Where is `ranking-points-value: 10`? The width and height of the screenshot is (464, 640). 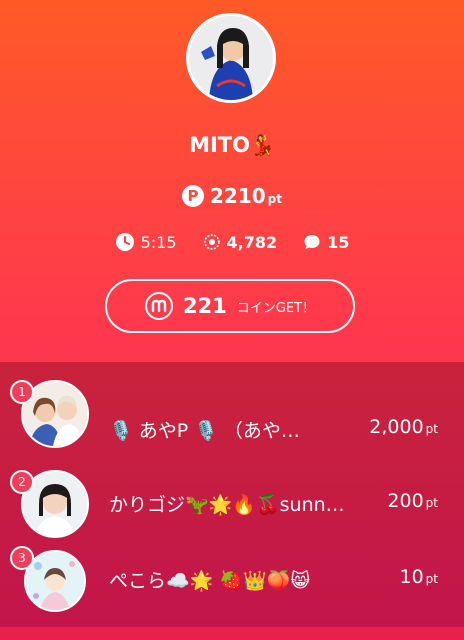
ranking-points-value: 10 is located at coordinates (411, 577).